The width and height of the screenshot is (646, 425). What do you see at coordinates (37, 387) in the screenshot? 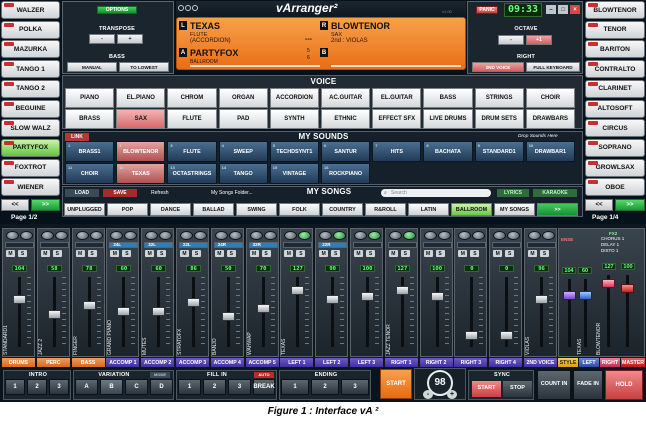
I see `intro-button: 2` at bounding box center [37, 387].